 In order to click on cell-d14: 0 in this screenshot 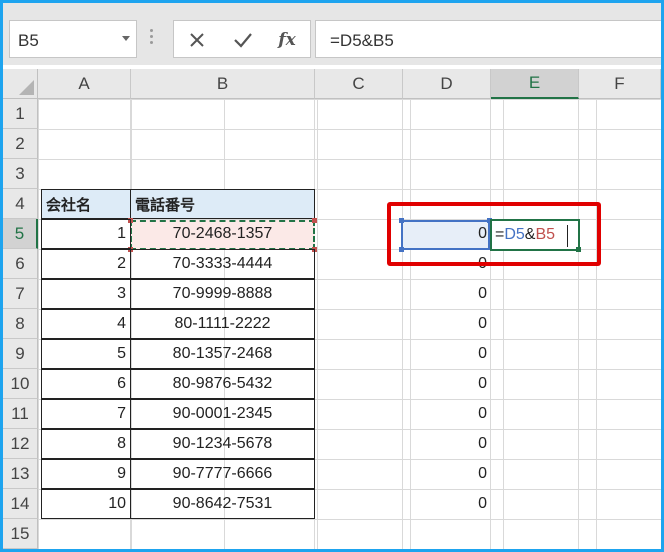, I will do `click(446, 504)`.